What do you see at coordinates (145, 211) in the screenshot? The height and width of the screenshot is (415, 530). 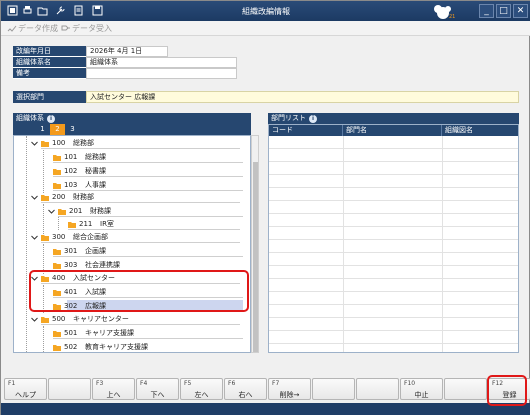 I see `tree-node-group: 201 財務課` at bounding box center [145, 211].